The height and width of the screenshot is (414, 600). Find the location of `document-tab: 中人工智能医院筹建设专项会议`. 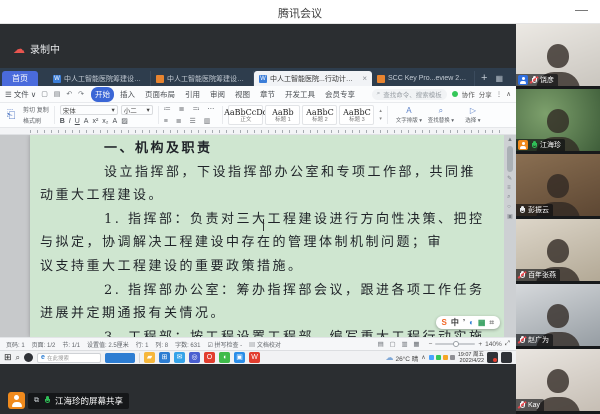

document-tab: 中人工智能医院筹建设专项会议 is located at coordinates (202, 78).